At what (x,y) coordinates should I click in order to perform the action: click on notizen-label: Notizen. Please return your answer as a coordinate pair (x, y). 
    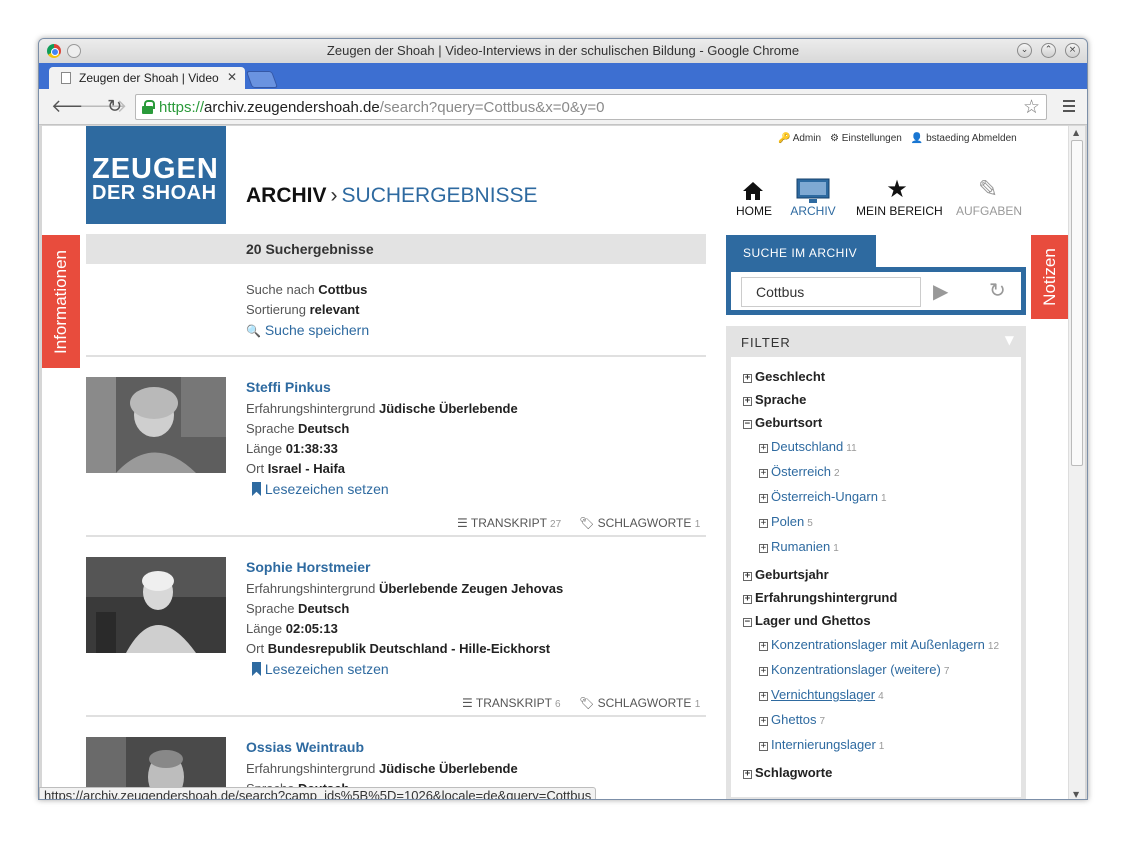
    Looking at the image, I should click on (1049, 277).